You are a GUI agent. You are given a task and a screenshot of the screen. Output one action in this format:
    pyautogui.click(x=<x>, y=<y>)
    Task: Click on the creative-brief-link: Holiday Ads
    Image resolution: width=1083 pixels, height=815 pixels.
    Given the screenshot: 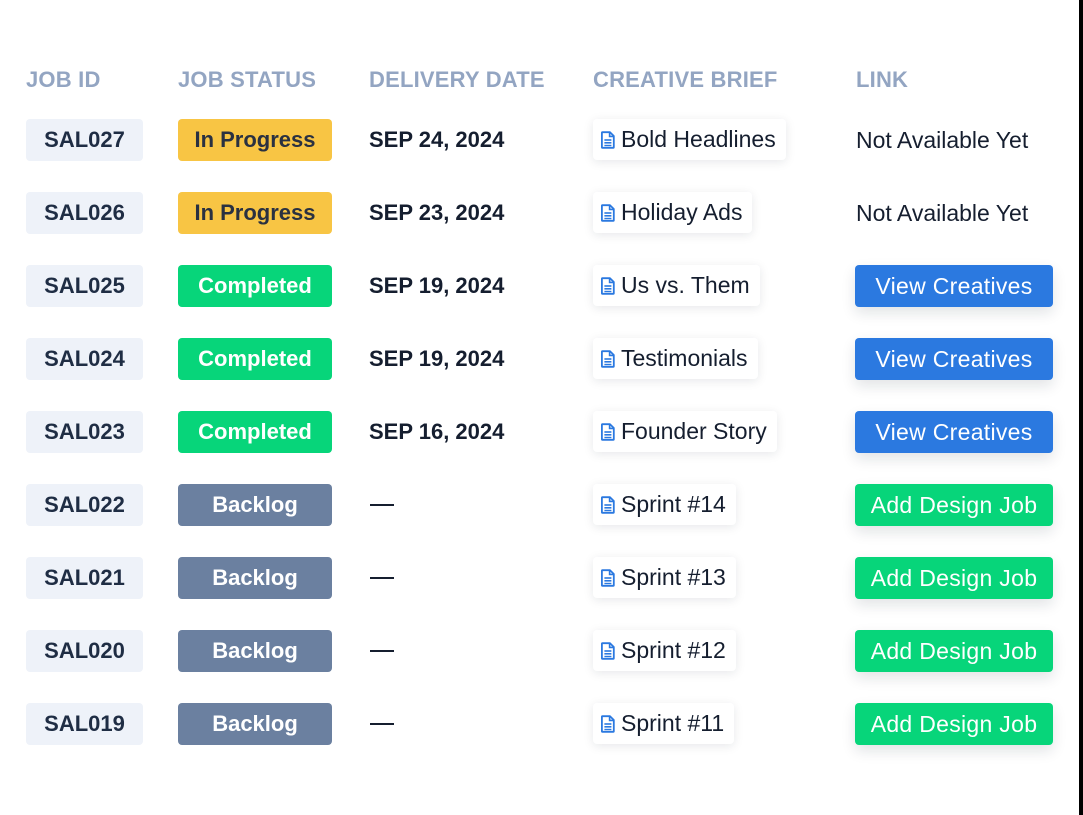 What is the action you would take?
    pyautogui.click(x=673, y=212)
    